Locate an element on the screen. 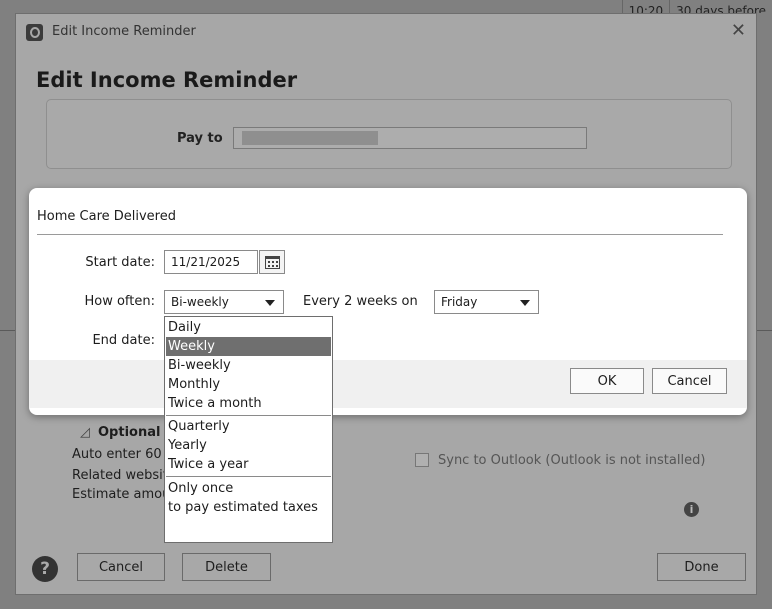 The image size is (772, 609). how-often-label: How often: is located at coordinates (119, 301).